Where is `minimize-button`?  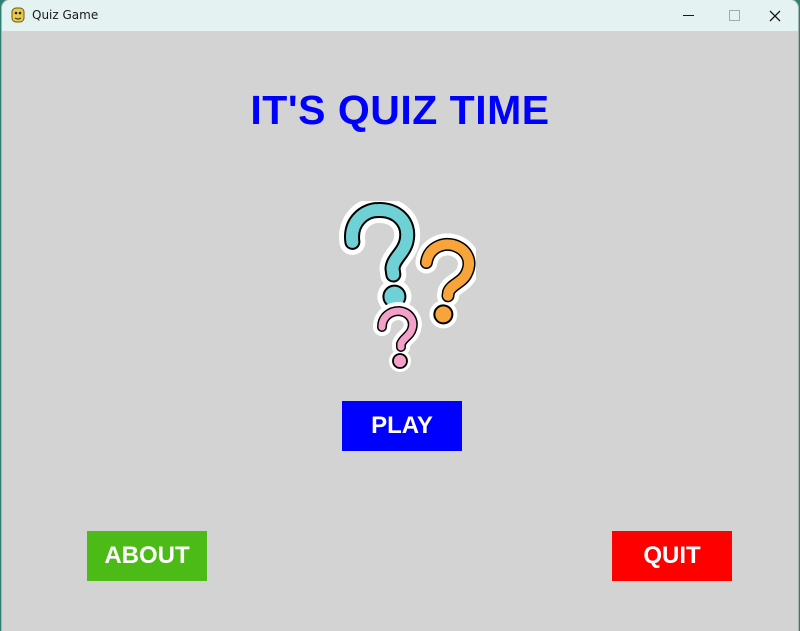 minimize-button is located at coordinates (688, 15).